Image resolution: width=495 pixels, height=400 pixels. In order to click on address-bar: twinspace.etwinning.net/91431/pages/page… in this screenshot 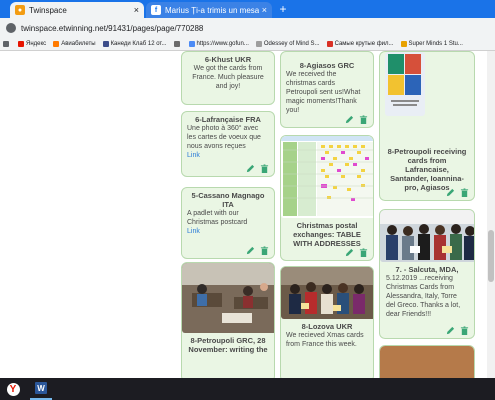, I will do `click(247, 28)`.